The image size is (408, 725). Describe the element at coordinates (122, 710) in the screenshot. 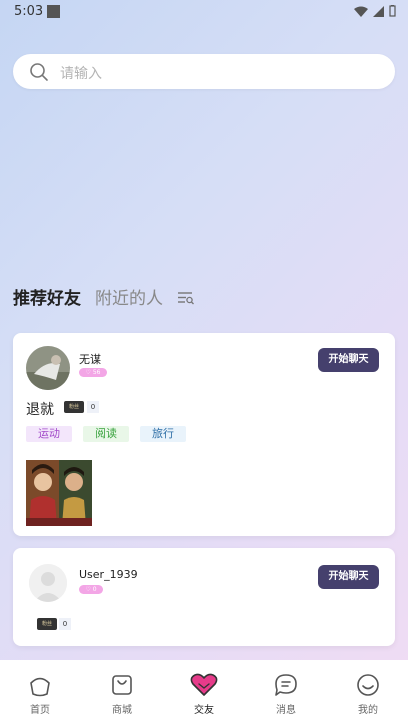

I see `nav-label: 商城` at that location.